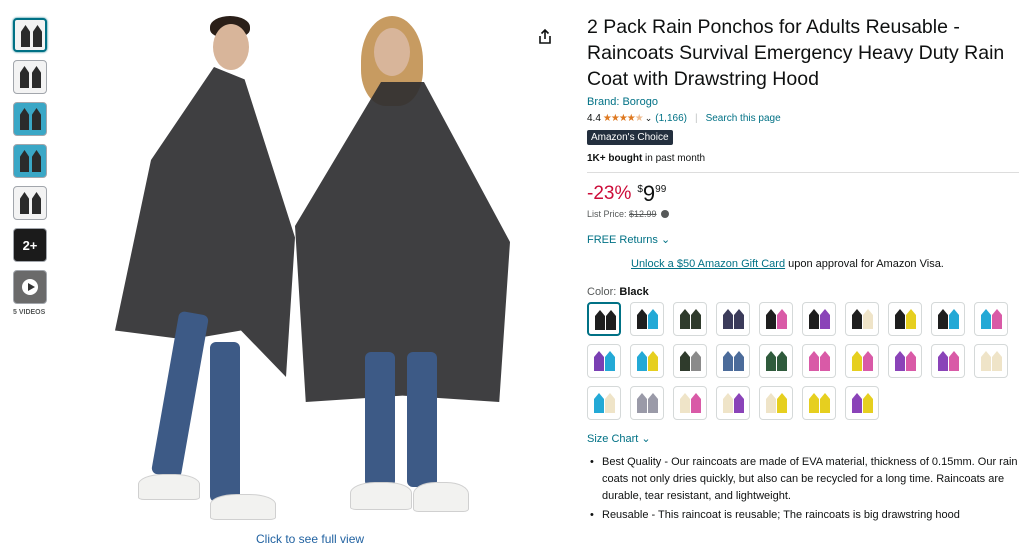 This screenshot has width=1024, height=560. I want to click on bought-count: 1K+ bought, so click(615, 158).